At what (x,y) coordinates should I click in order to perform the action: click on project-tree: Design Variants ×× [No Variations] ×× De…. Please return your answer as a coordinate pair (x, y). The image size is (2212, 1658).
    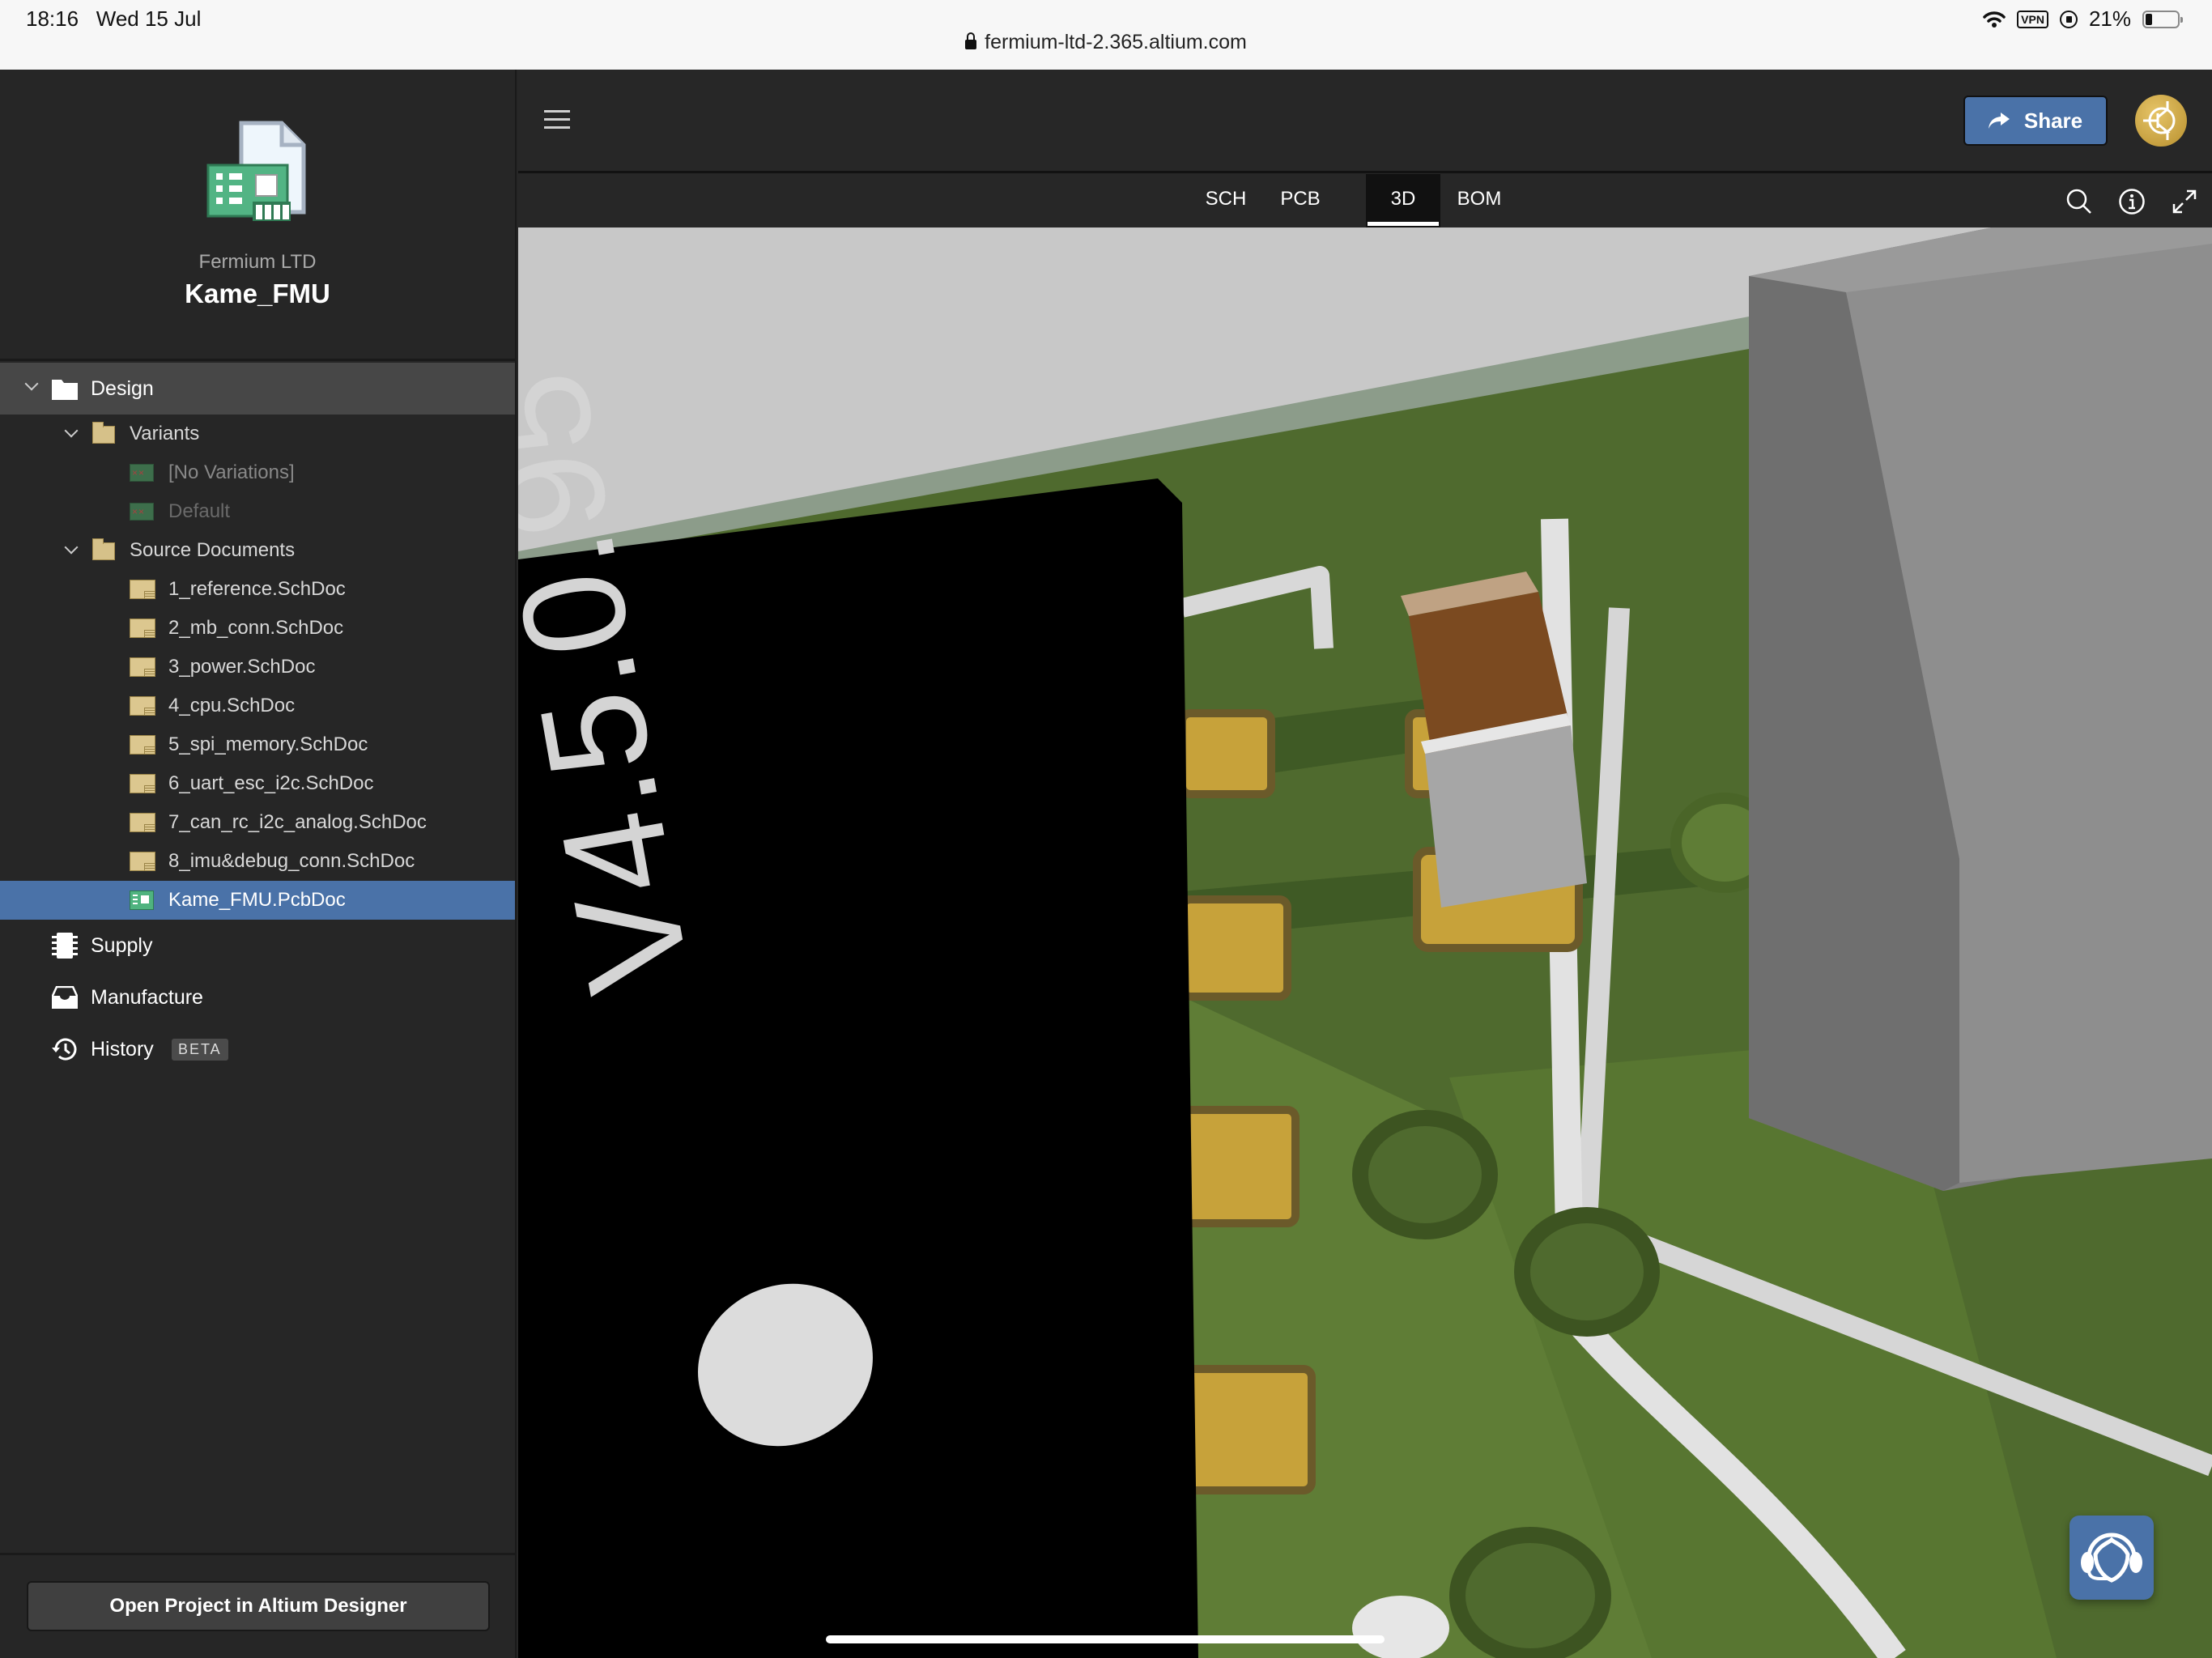
    Looking at the image, I should click on (257, 719).